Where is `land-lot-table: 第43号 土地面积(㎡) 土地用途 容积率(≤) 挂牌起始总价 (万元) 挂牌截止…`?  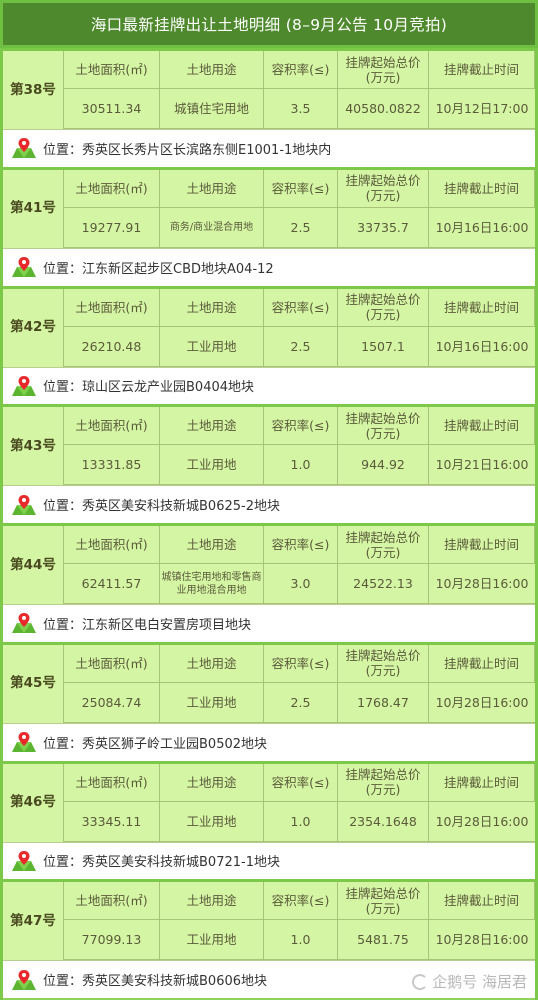
land-lot-table: 第43号 土地面积(㎡) 土地用途 容积率(≤) 挂牌起始总价 (万元) 挂牌截止… is located at coordinates (269, 446).